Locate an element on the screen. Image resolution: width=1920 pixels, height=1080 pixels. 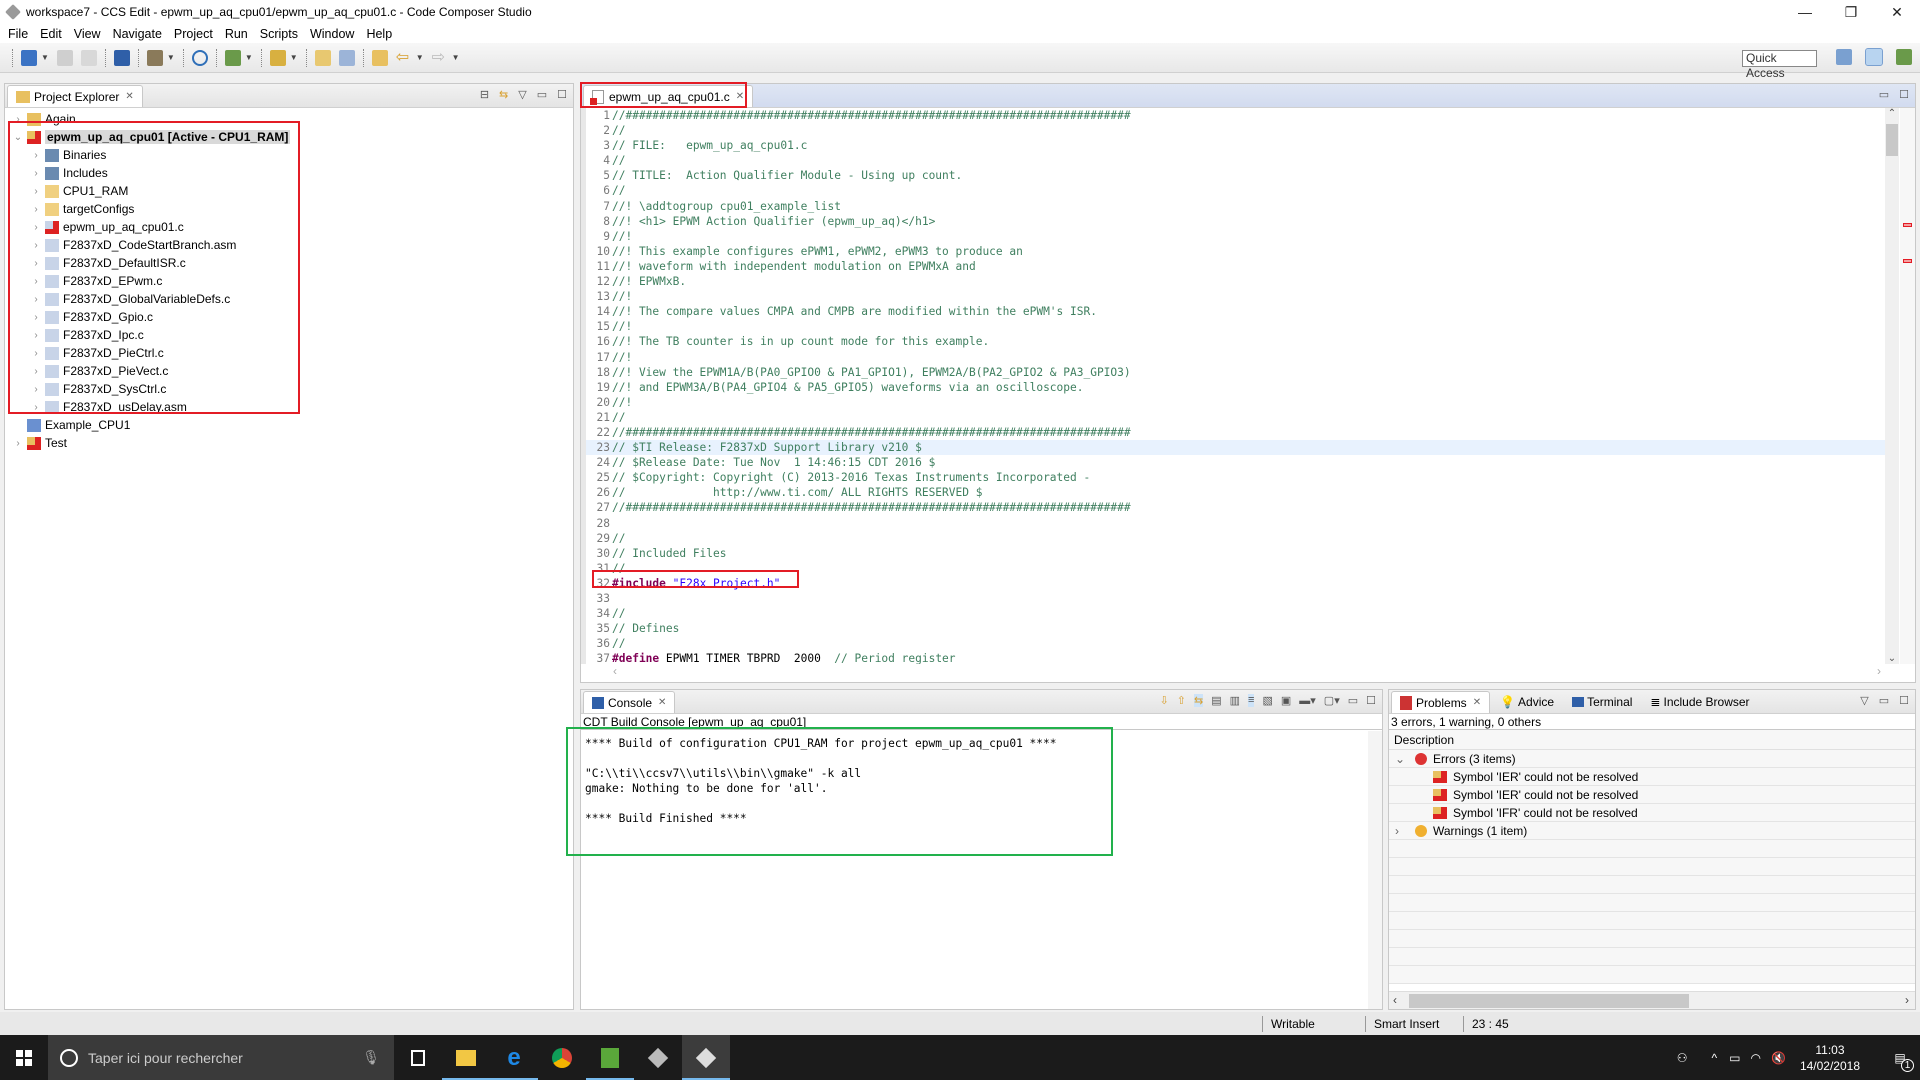
taskbar-file-explorer is located at coordinates (466, 1057).